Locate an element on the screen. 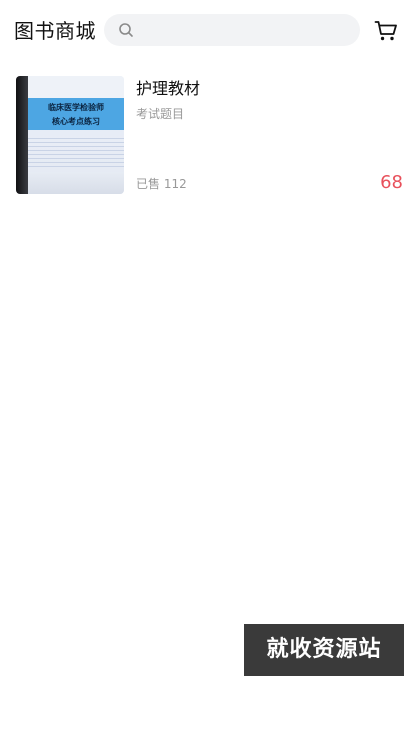 This screenshot has width=420, height=746. sold-count: 已售 112 is located at coordinates (161, 184).